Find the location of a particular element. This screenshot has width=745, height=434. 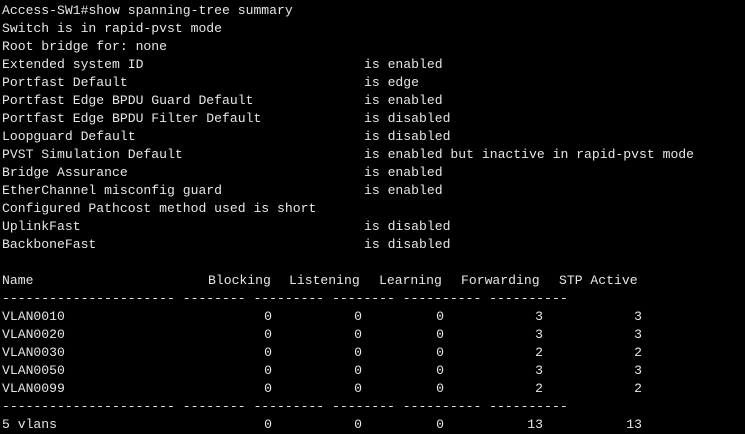

table-row: VLAN0099 0 0 0 2 2 is located at coordinates (373, 389).